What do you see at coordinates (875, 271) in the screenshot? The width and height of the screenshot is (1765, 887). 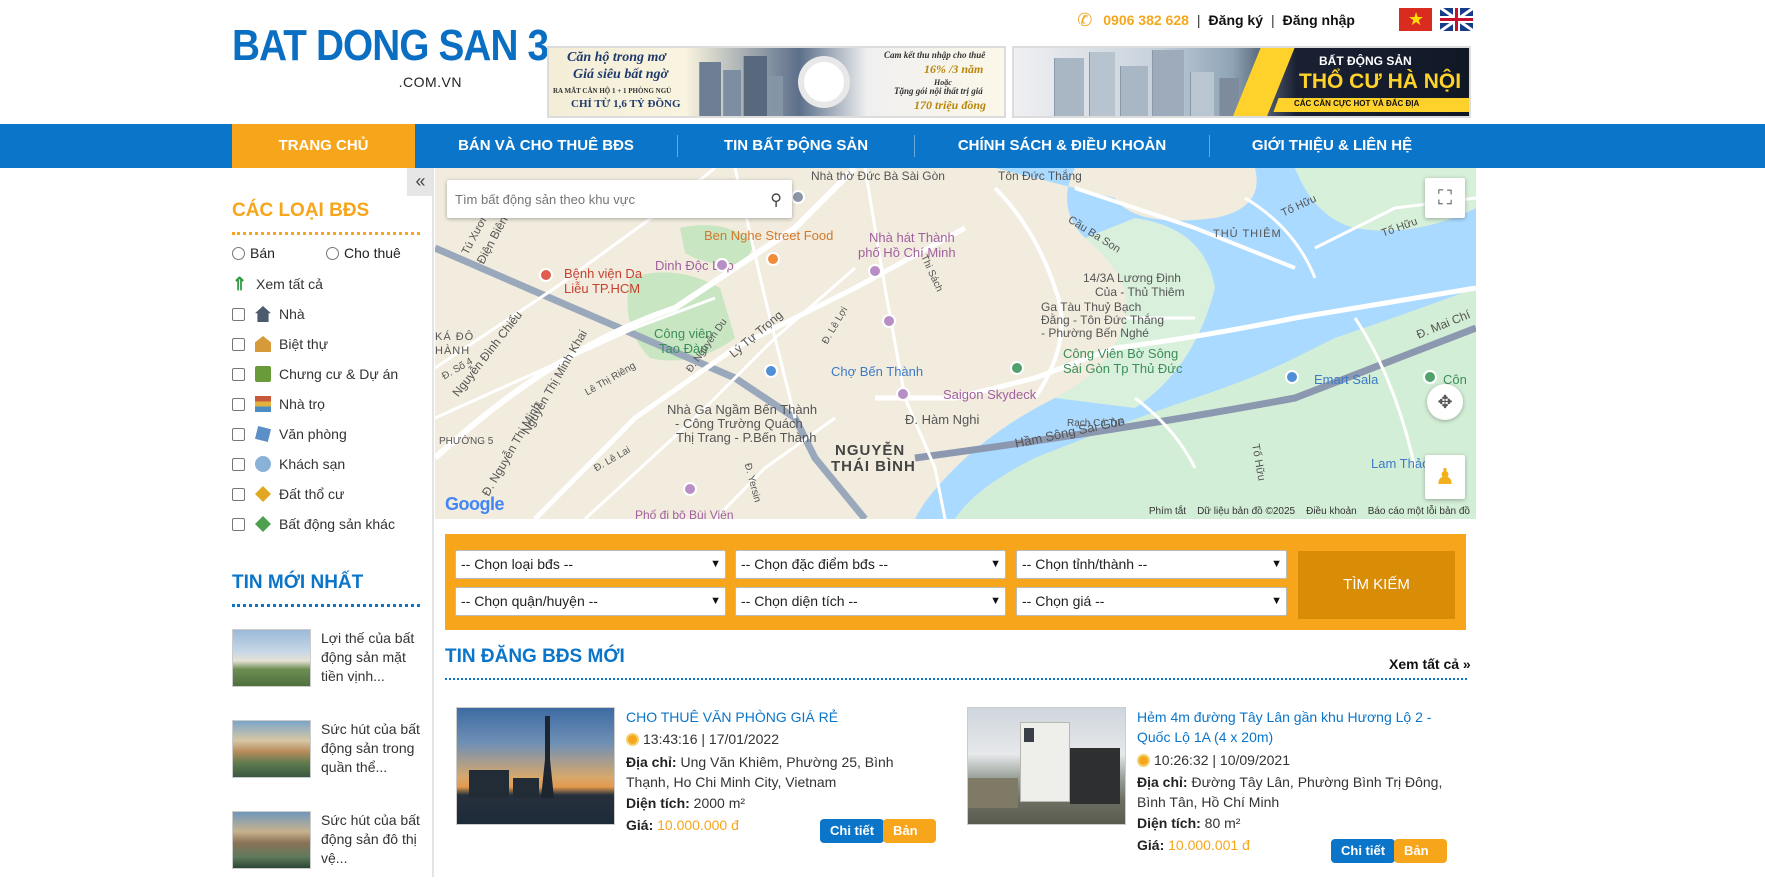 I see `theatre-pin-icon` at bounding box center [875, 271].